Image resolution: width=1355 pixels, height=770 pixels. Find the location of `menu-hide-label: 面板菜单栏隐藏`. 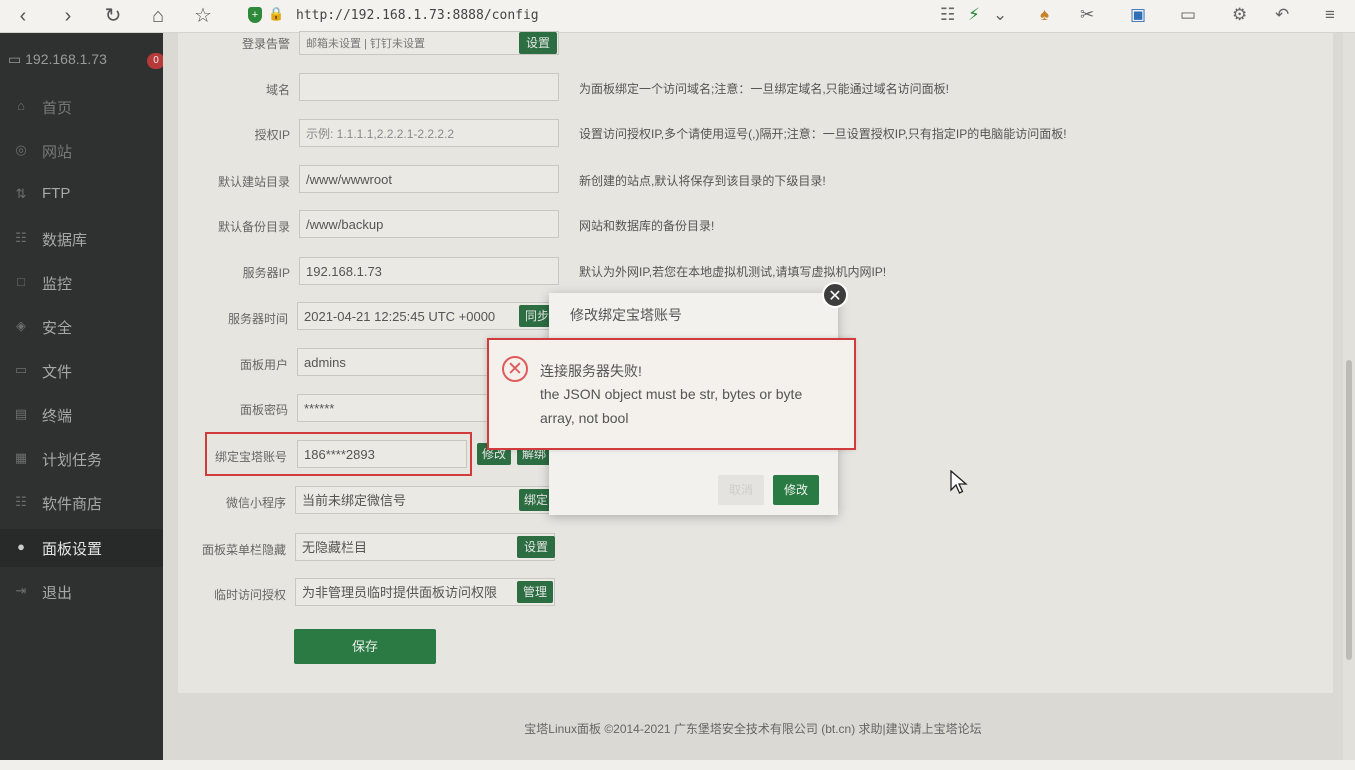

menu-hide-label: 面板菜单栏隐藏 is located at coordinates (243, 550).